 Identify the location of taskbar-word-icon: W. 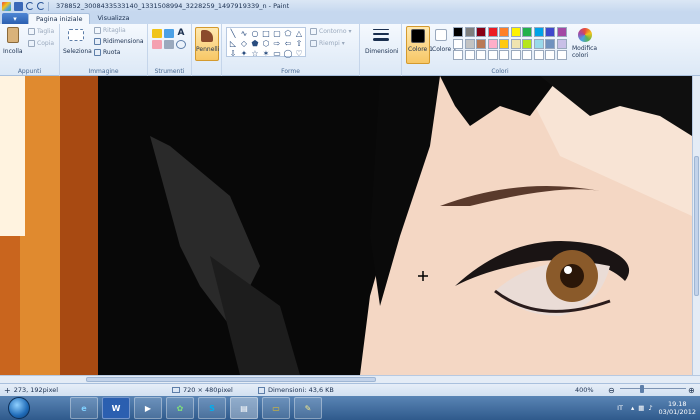
(116, 408).